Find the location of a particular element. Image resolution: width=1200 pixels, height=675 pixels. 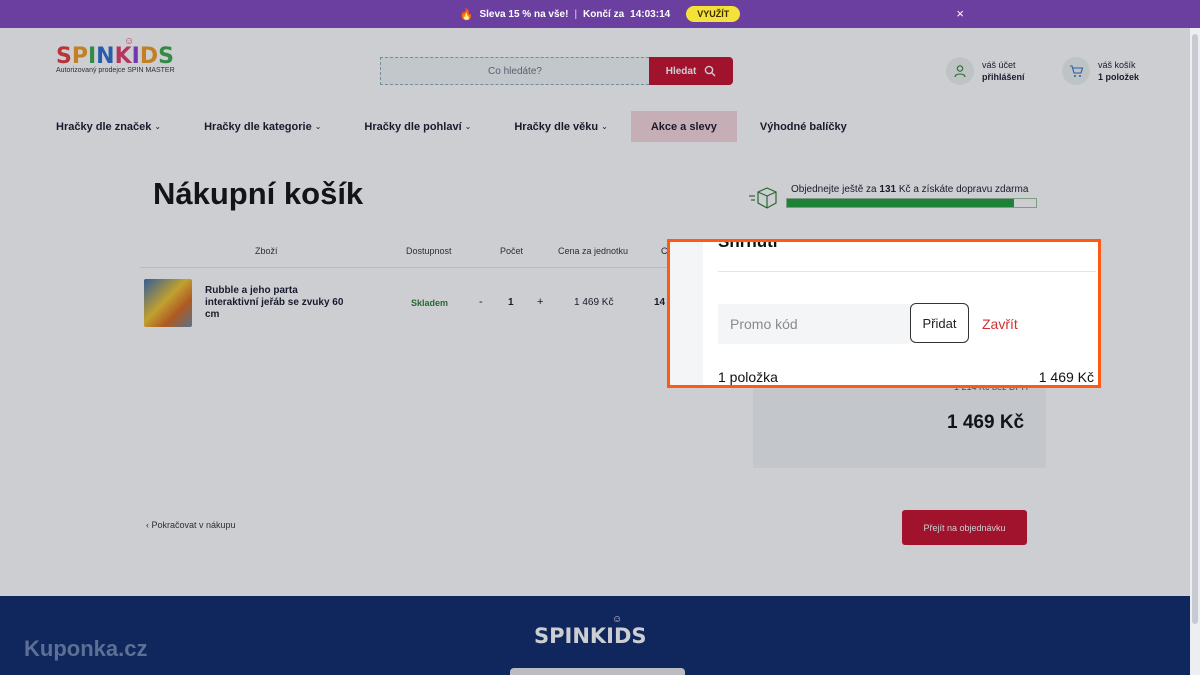

popup-title: Shrnutí is located at coordinates (748, 245).